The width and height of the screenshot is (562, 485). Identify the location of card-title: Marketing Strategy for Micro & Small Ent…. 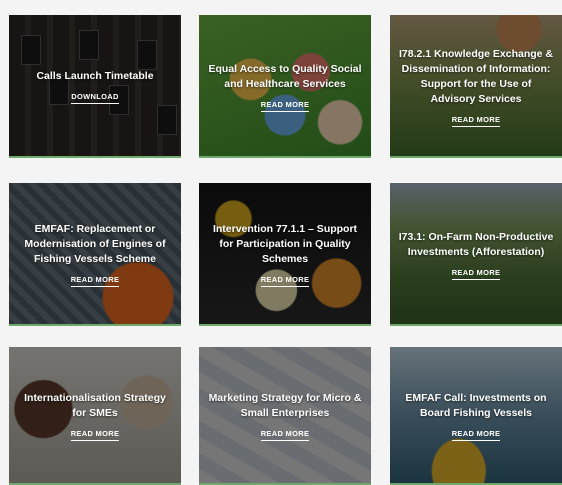
(285, 405).